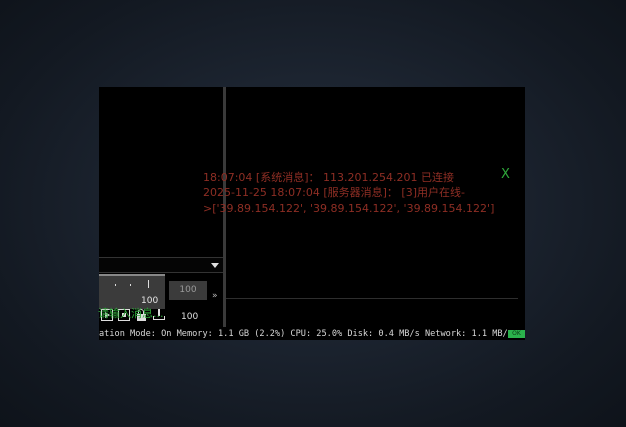 The image size is (626, 427). Describe the element at coordinates (516, 334) in the screenshot. I see `status-badge: OK` at that location.